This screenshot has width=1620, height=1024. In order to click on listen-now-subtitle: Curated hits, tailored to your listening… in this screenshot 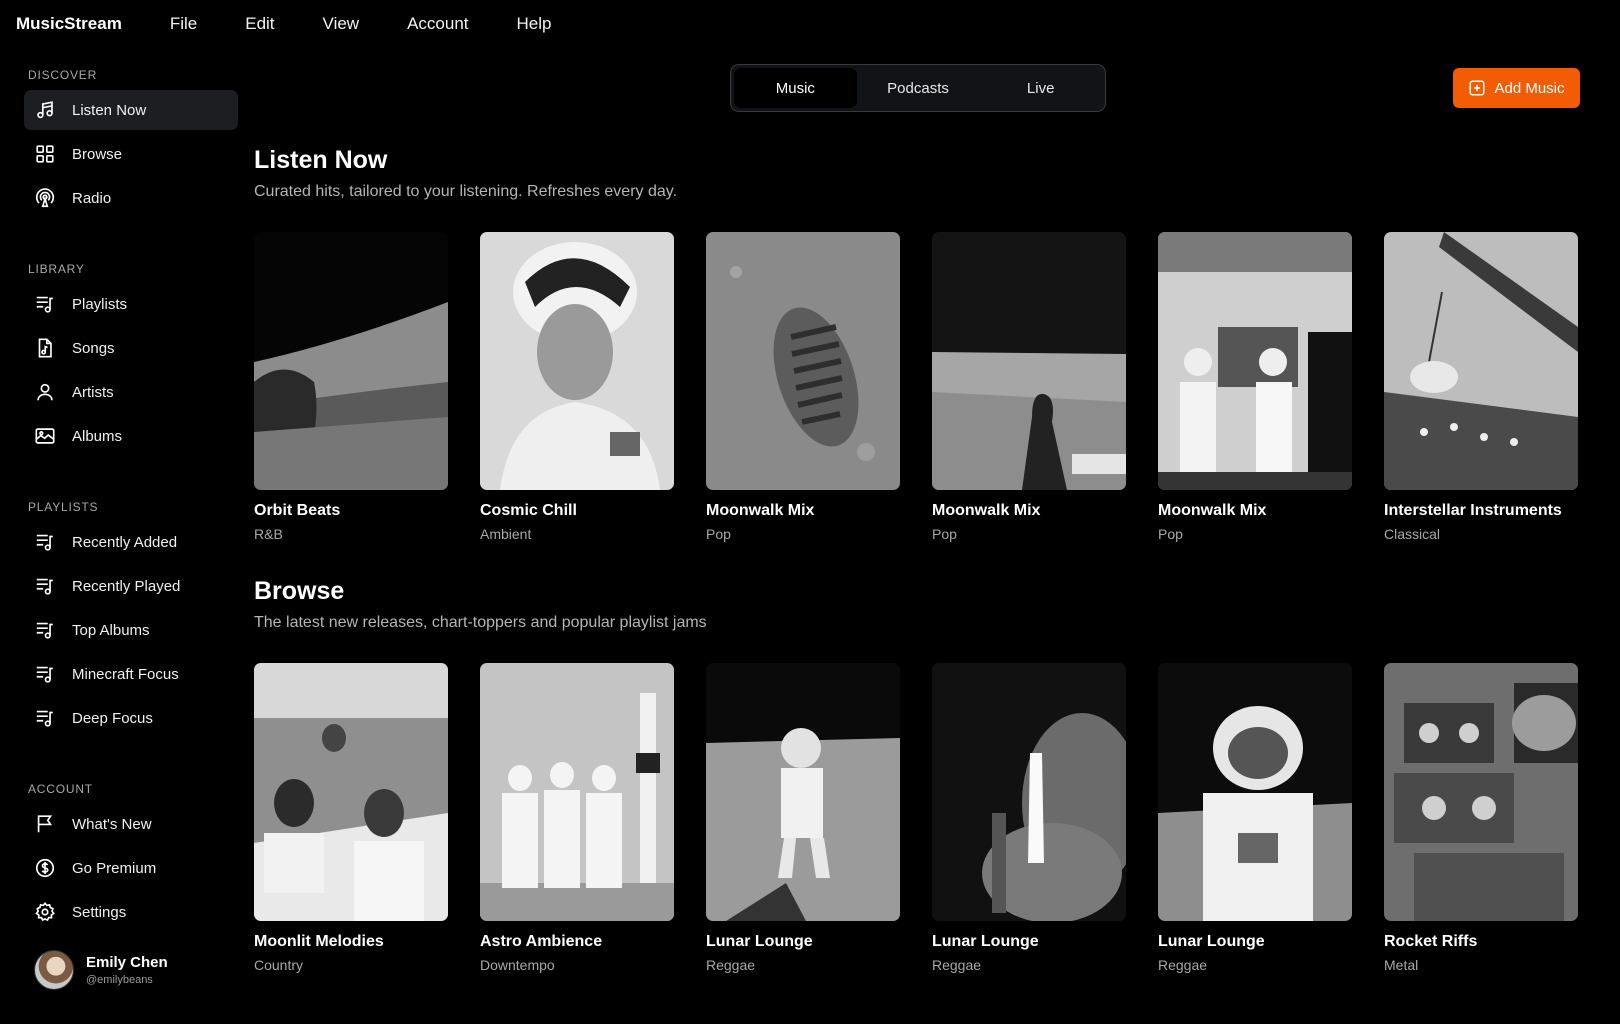, I will do `click(466, 191)`.